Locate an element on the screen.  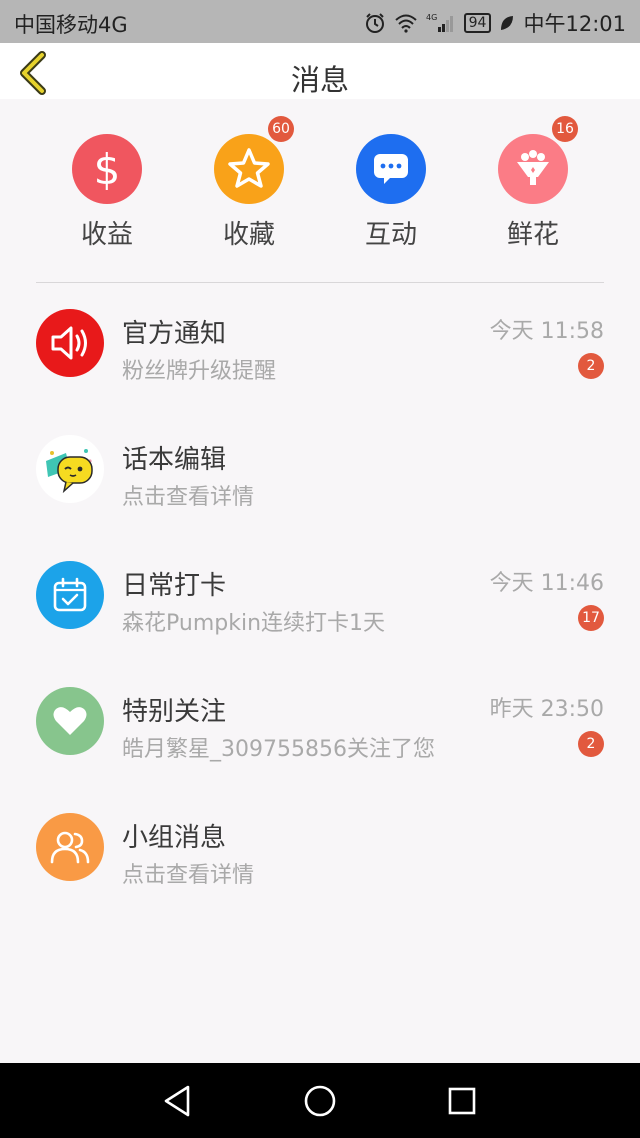
system-nav-bar is located at coordinates (320, 1100).